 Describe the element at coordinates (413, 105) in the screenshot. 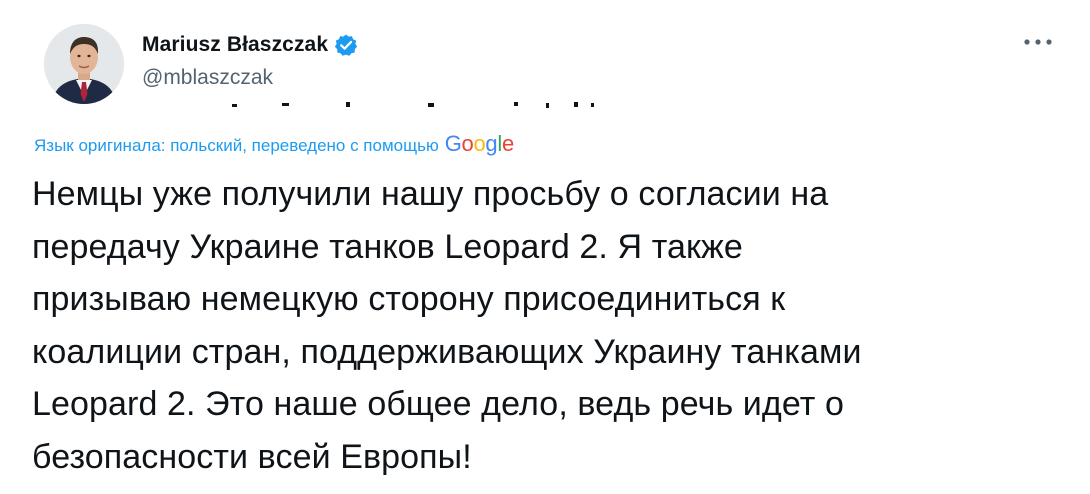

I see `cropped-text-remnant` at that location.